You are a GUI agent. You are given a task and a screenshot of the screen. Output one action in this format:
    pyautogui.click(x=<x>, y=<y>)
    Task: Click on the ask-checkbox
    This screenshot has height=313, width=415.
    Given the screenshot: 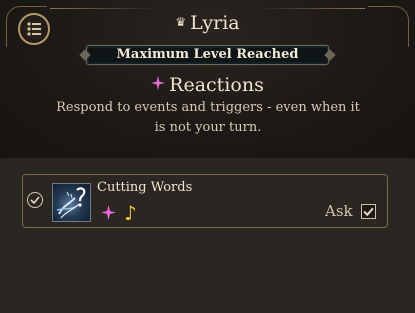 What is the action you would take?
    pyautogui.click(x=368, y=211)
    